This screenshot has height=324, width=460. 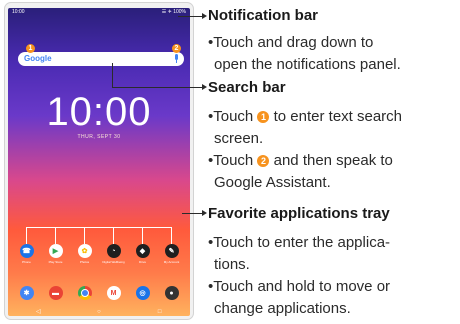 What do you see at coordinates (239, 138) in the screenshot?
I see `text-line: screen.` at bounding box center [239, 138].